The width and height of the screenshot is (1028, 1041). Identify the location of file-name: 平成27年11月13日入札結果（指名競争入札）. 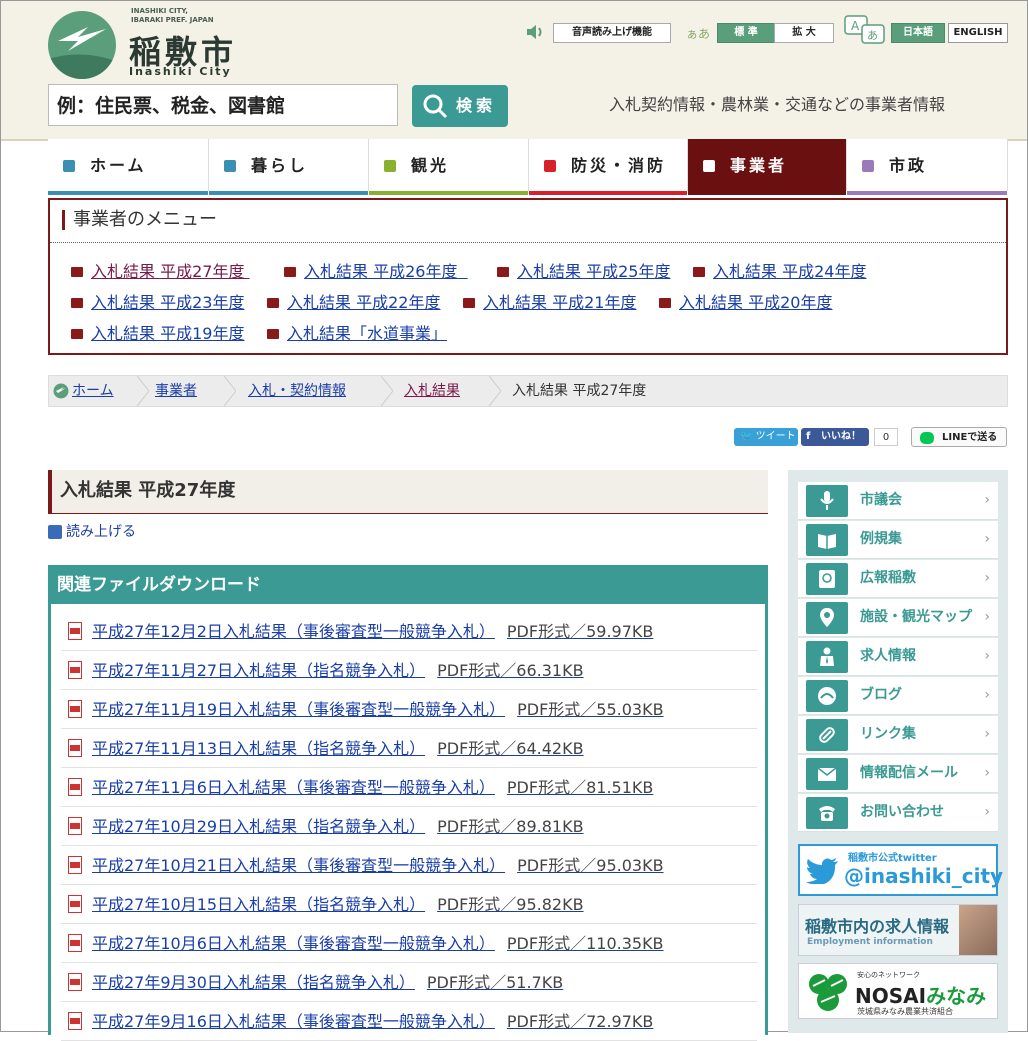
(259, 748).